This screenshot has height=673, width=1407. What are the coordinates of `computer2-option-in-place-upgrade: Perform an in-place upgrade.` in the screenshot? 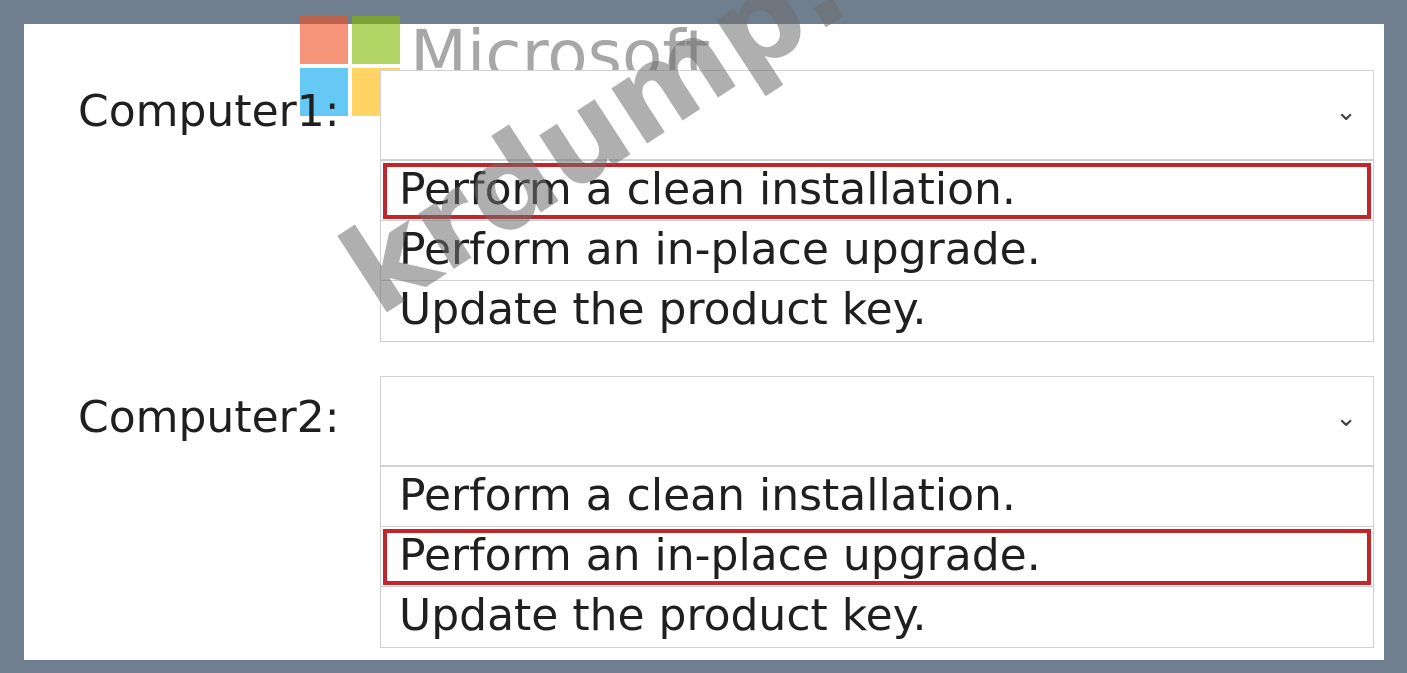 It's located at (877, 557).